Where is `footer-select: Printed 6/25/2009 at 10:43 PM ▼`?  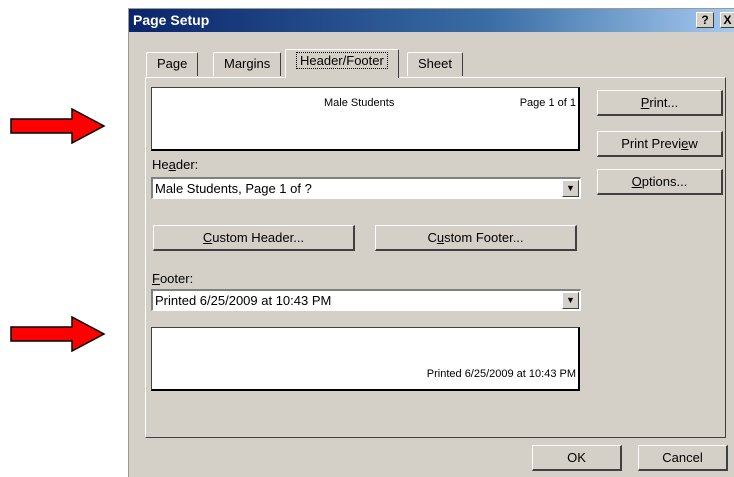
footer-select: Printed 6/25/2009 at 10:43 PM ▼ is located at coordinates (366, 300).